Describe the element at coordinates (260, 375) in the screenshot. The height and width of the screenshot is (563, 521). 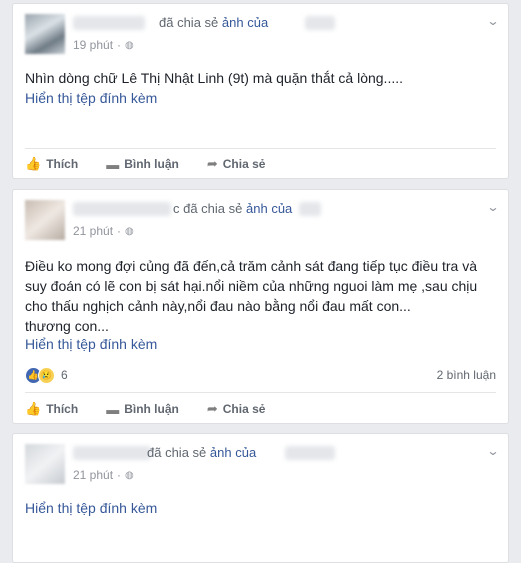
I see `reactions-bar: 👍 😢 6 2 bình luận` at that location.